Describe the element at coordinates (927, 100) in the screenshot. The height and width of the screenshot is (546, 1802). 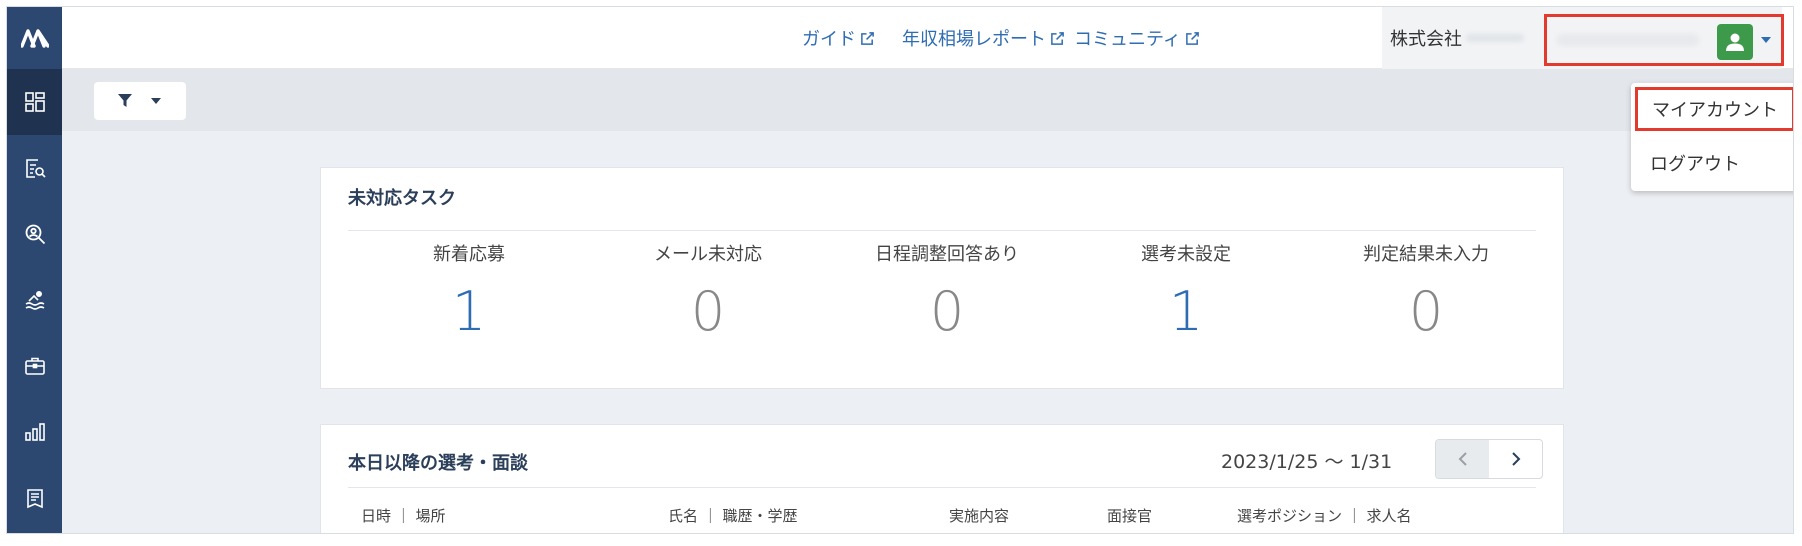
I see `filter-bar` at that location.